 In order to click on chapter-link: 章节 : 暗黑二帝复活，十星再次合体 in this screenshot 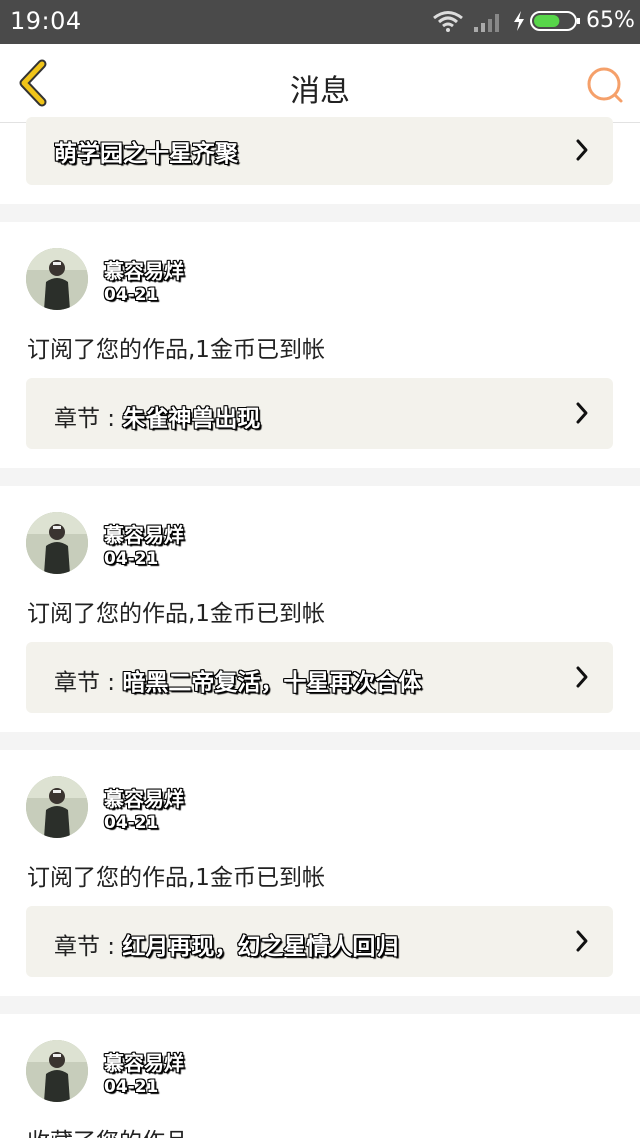, I will do `click(319, 677)`.